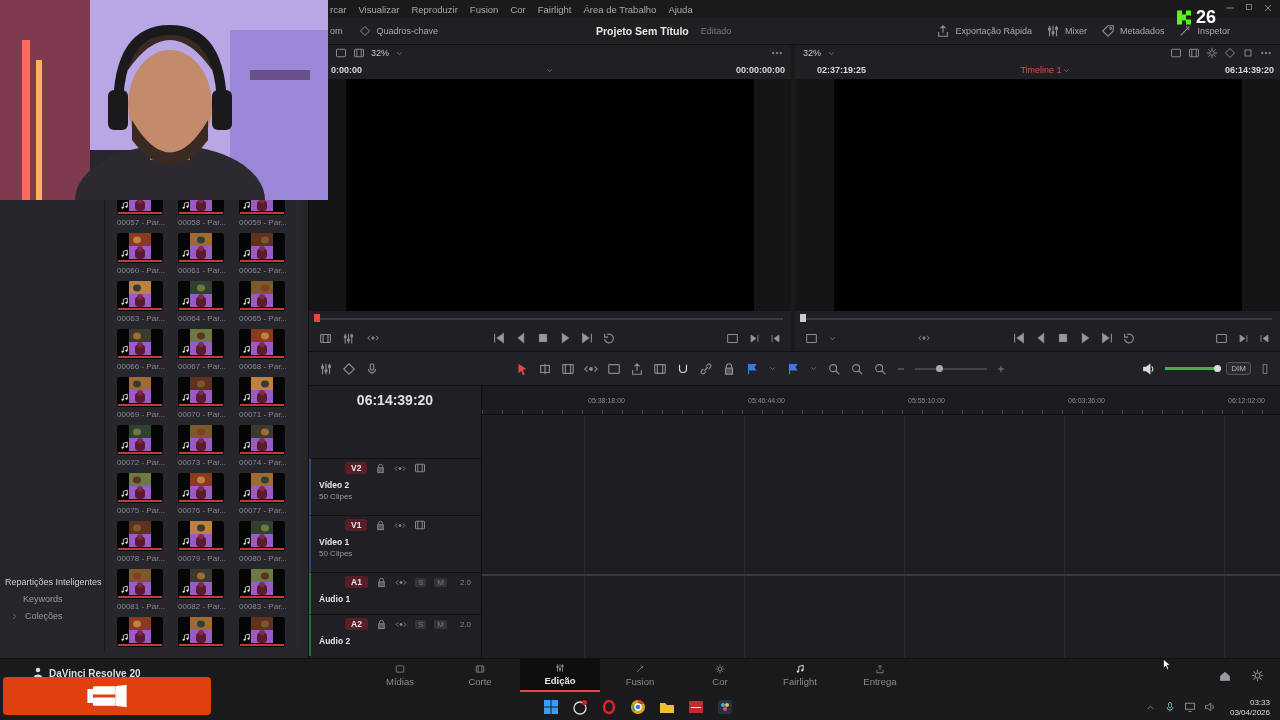  I want to click on home-icon, so click(1225, 675).